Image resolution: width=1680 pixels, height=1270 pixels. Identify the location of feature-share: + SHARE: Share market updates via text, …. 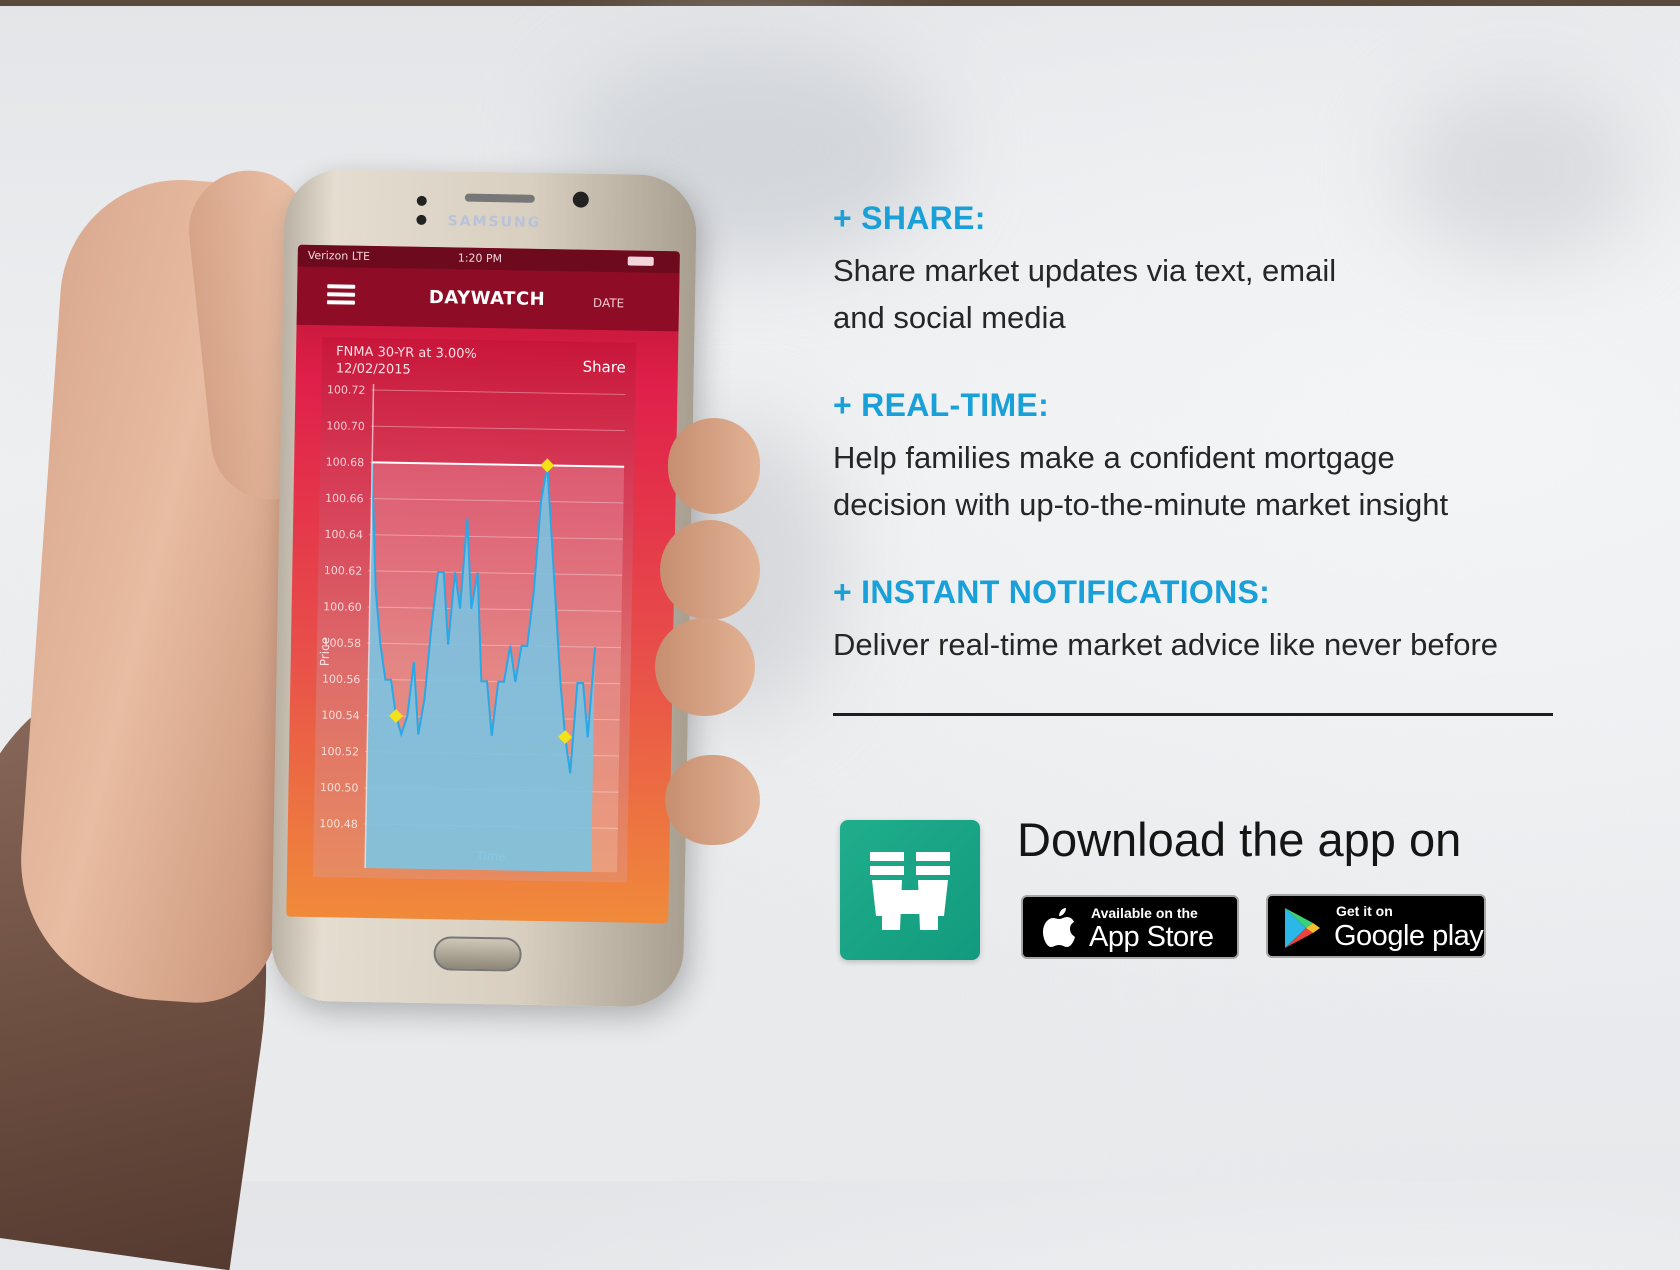
(1084, 270).